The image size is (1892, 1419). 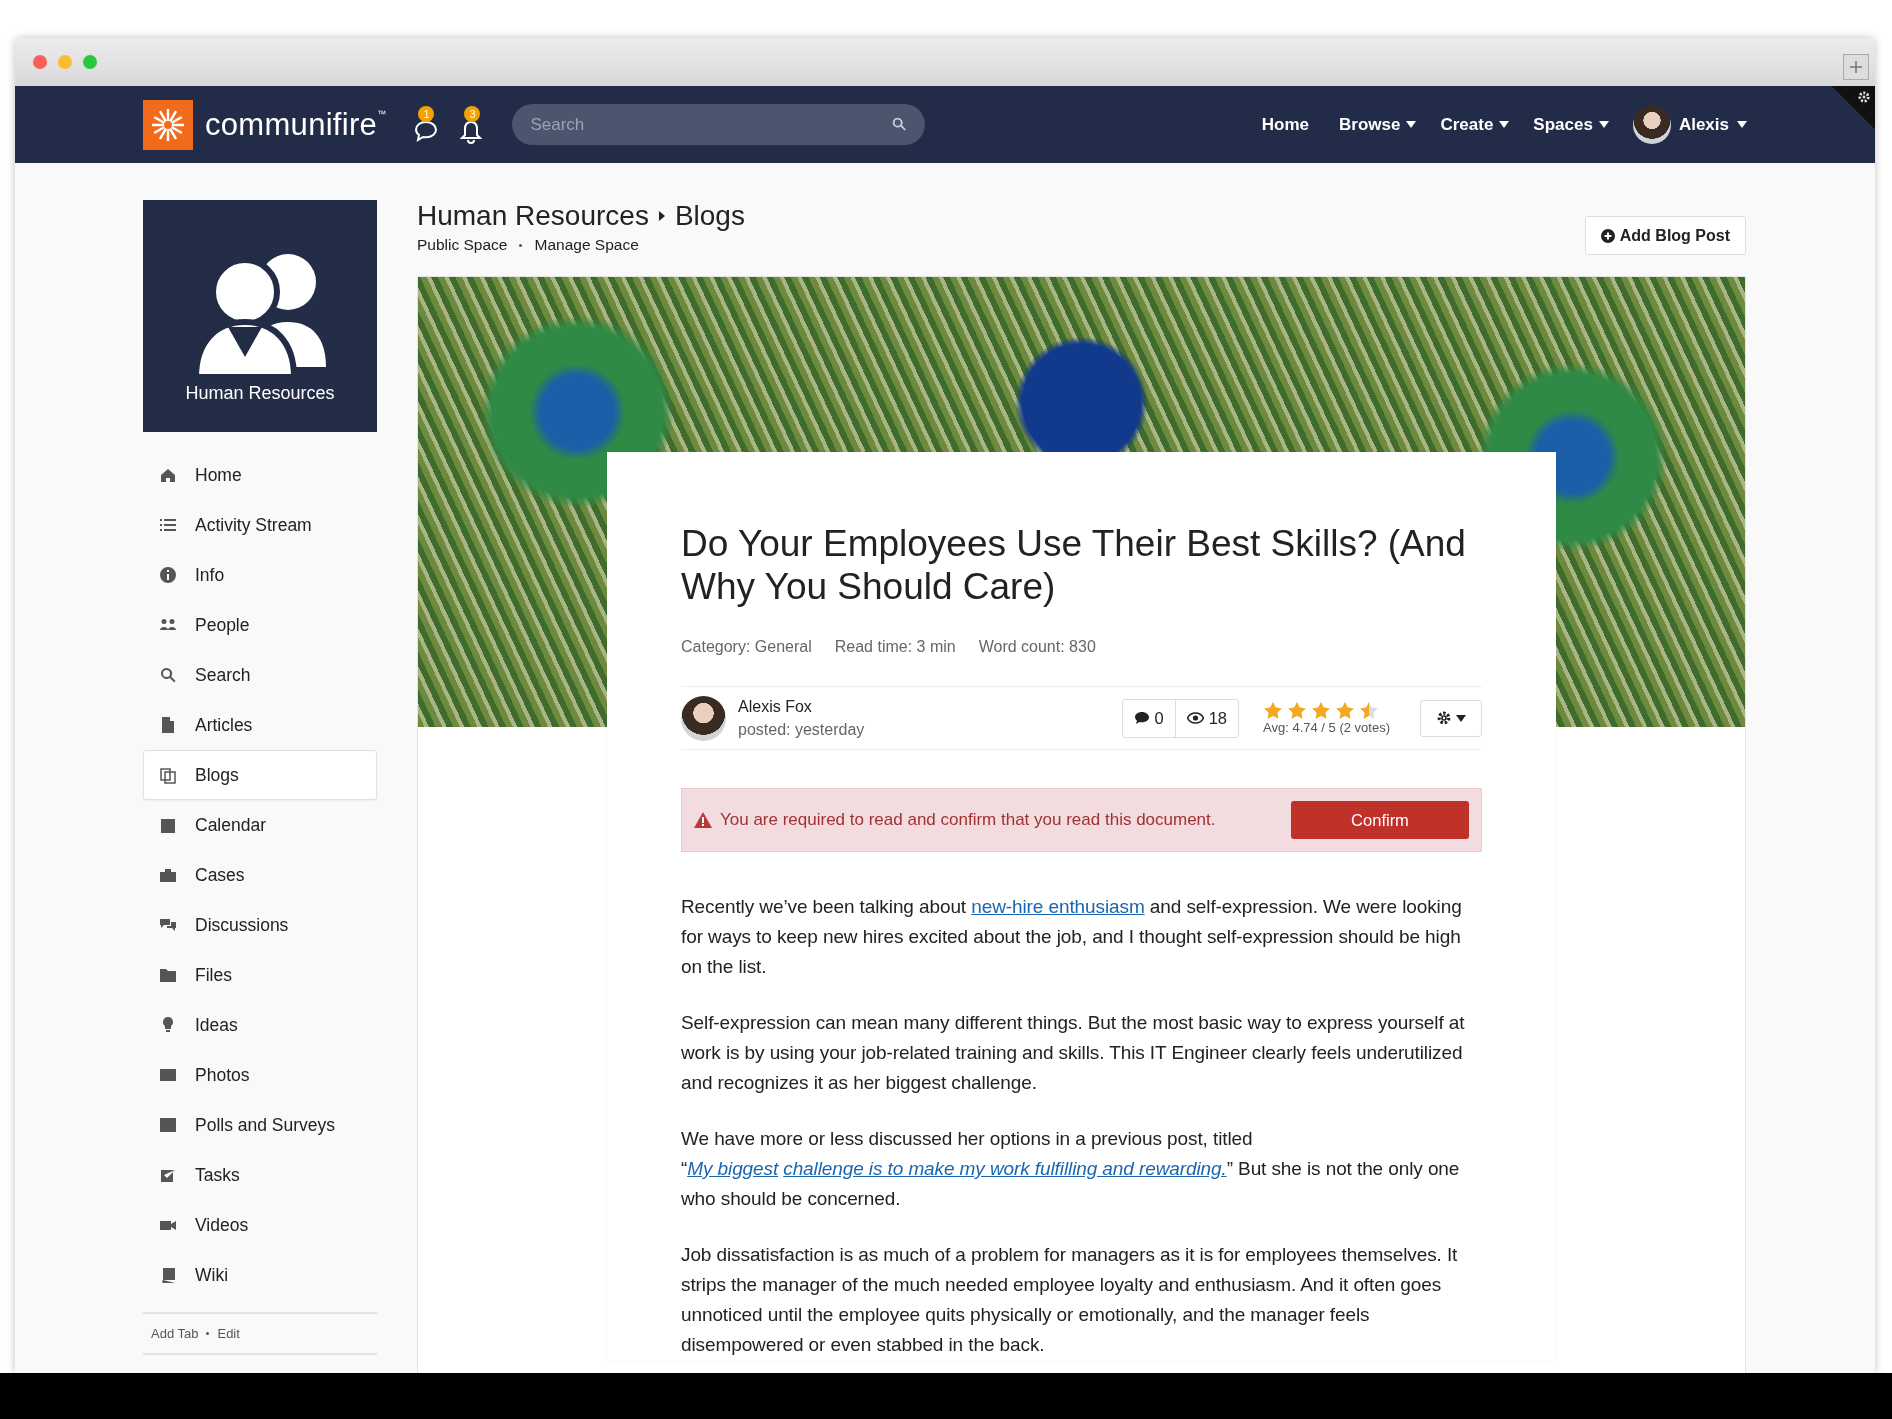 I want to click on sidebar-item: Polls and Surveys, so click(x=260, y=1125).